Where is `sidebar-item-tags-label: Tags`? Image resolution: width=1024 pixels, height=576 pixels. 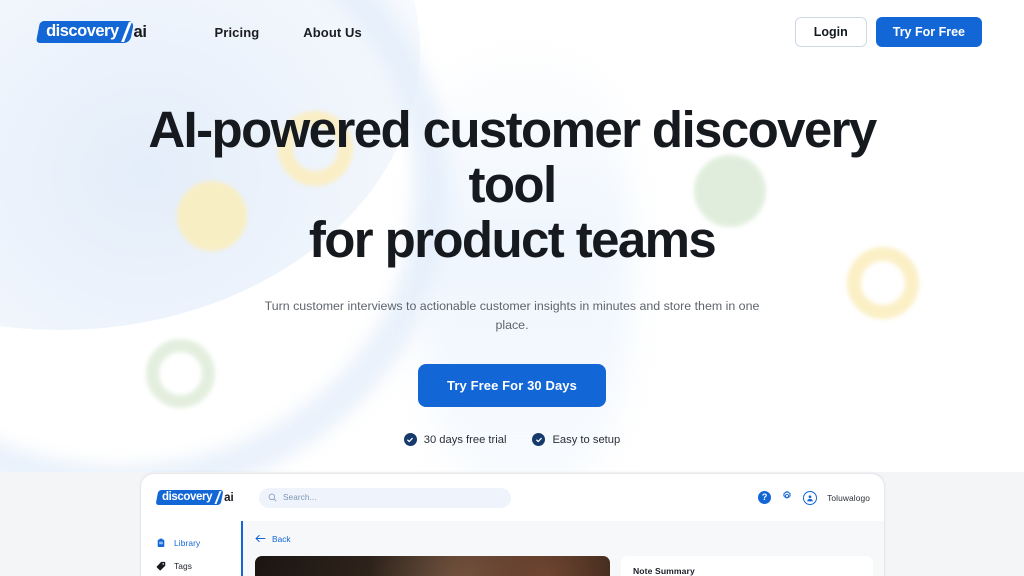
sidebar-item-tags-label: Tags is located at coordinates (183, 565).